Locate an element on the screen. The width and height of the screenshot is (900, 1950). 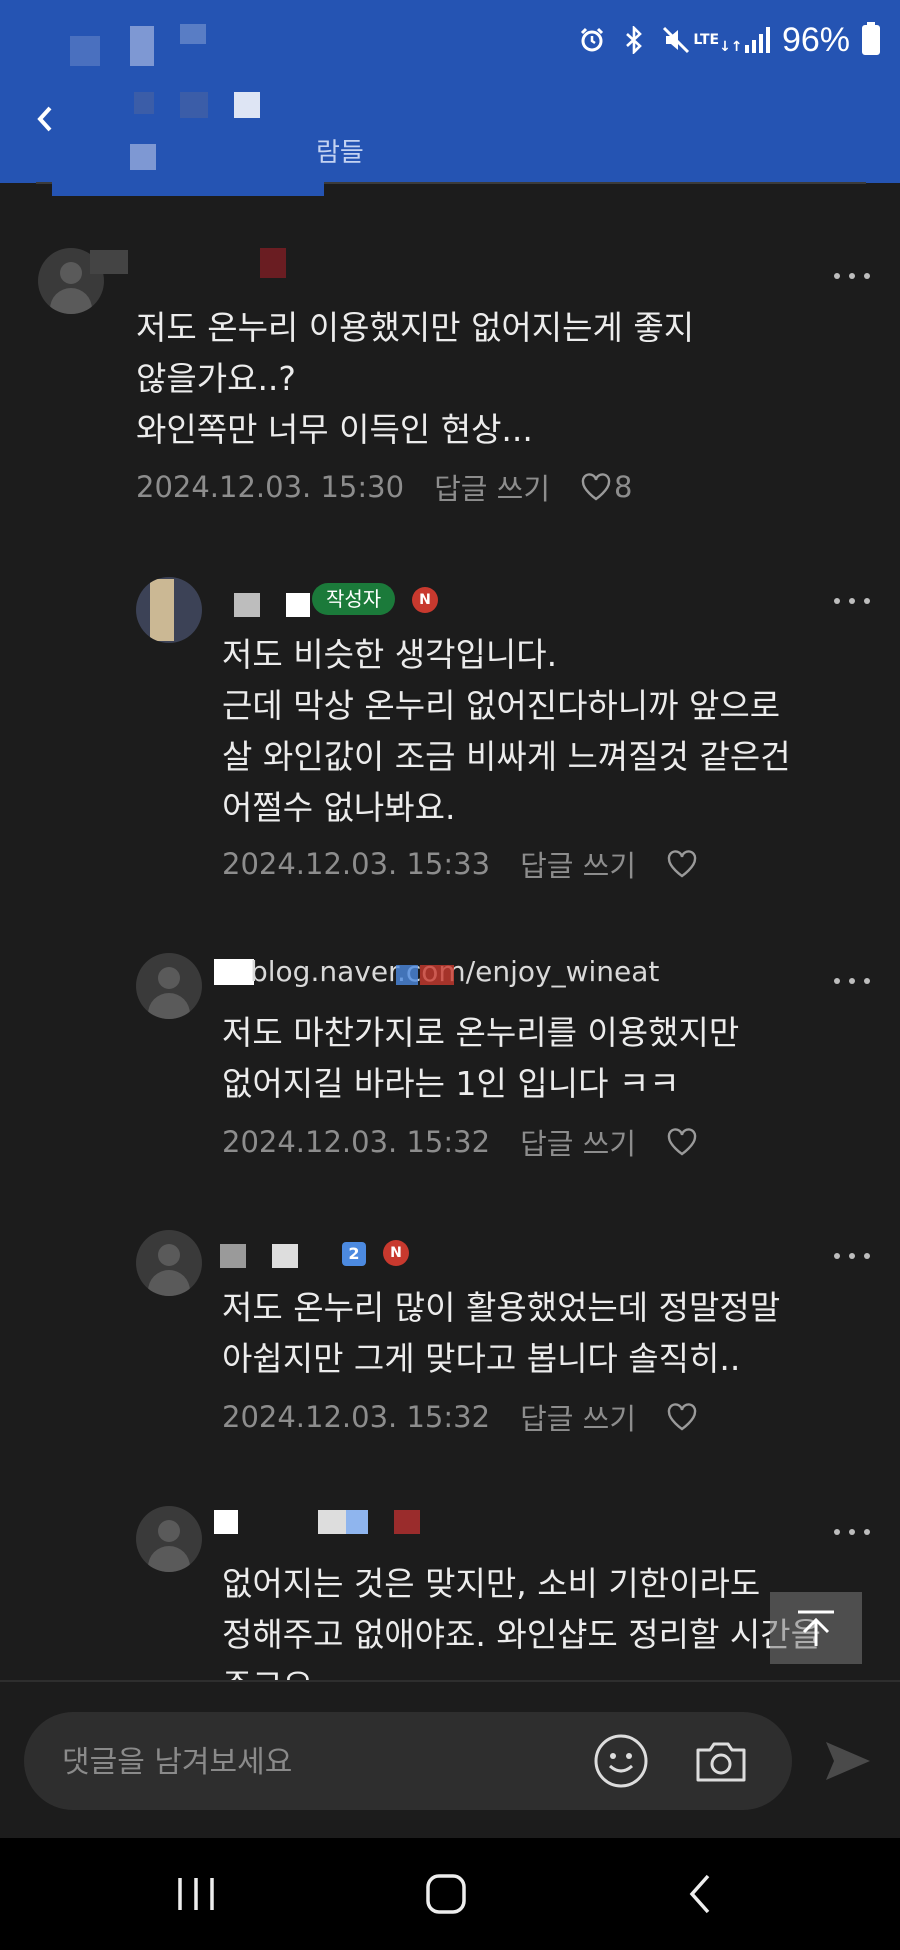
comment-input is located at coordinates (322, 1762).